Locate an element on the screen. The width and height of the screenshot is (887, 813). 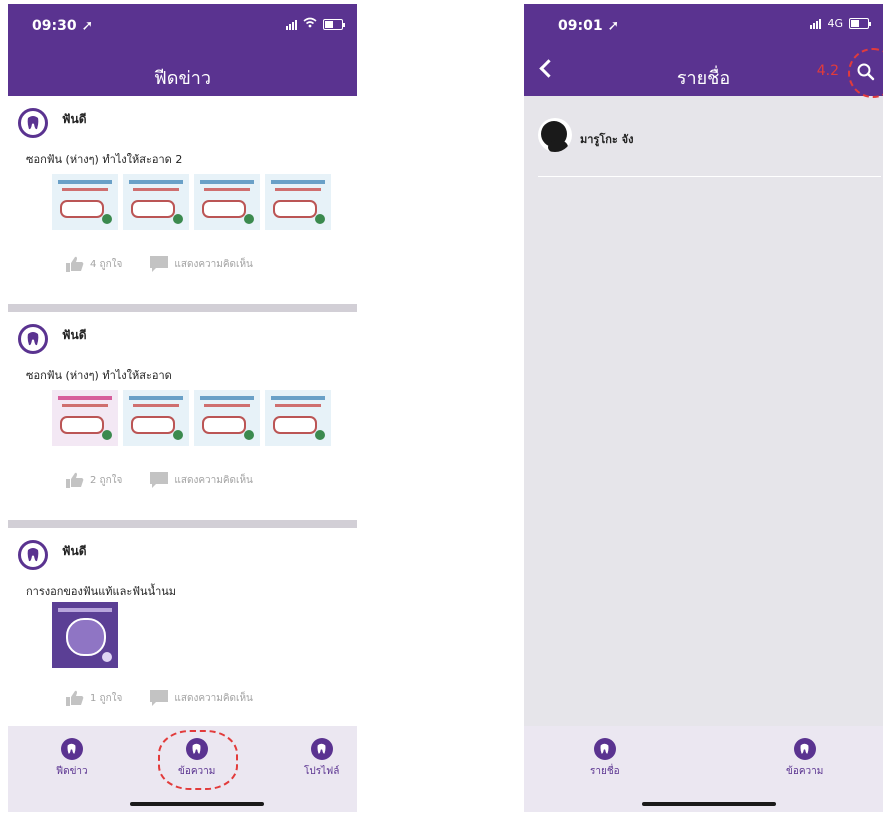
tab-bar: รายชื่อ ข้อความ is located at coordinates (703, 769).